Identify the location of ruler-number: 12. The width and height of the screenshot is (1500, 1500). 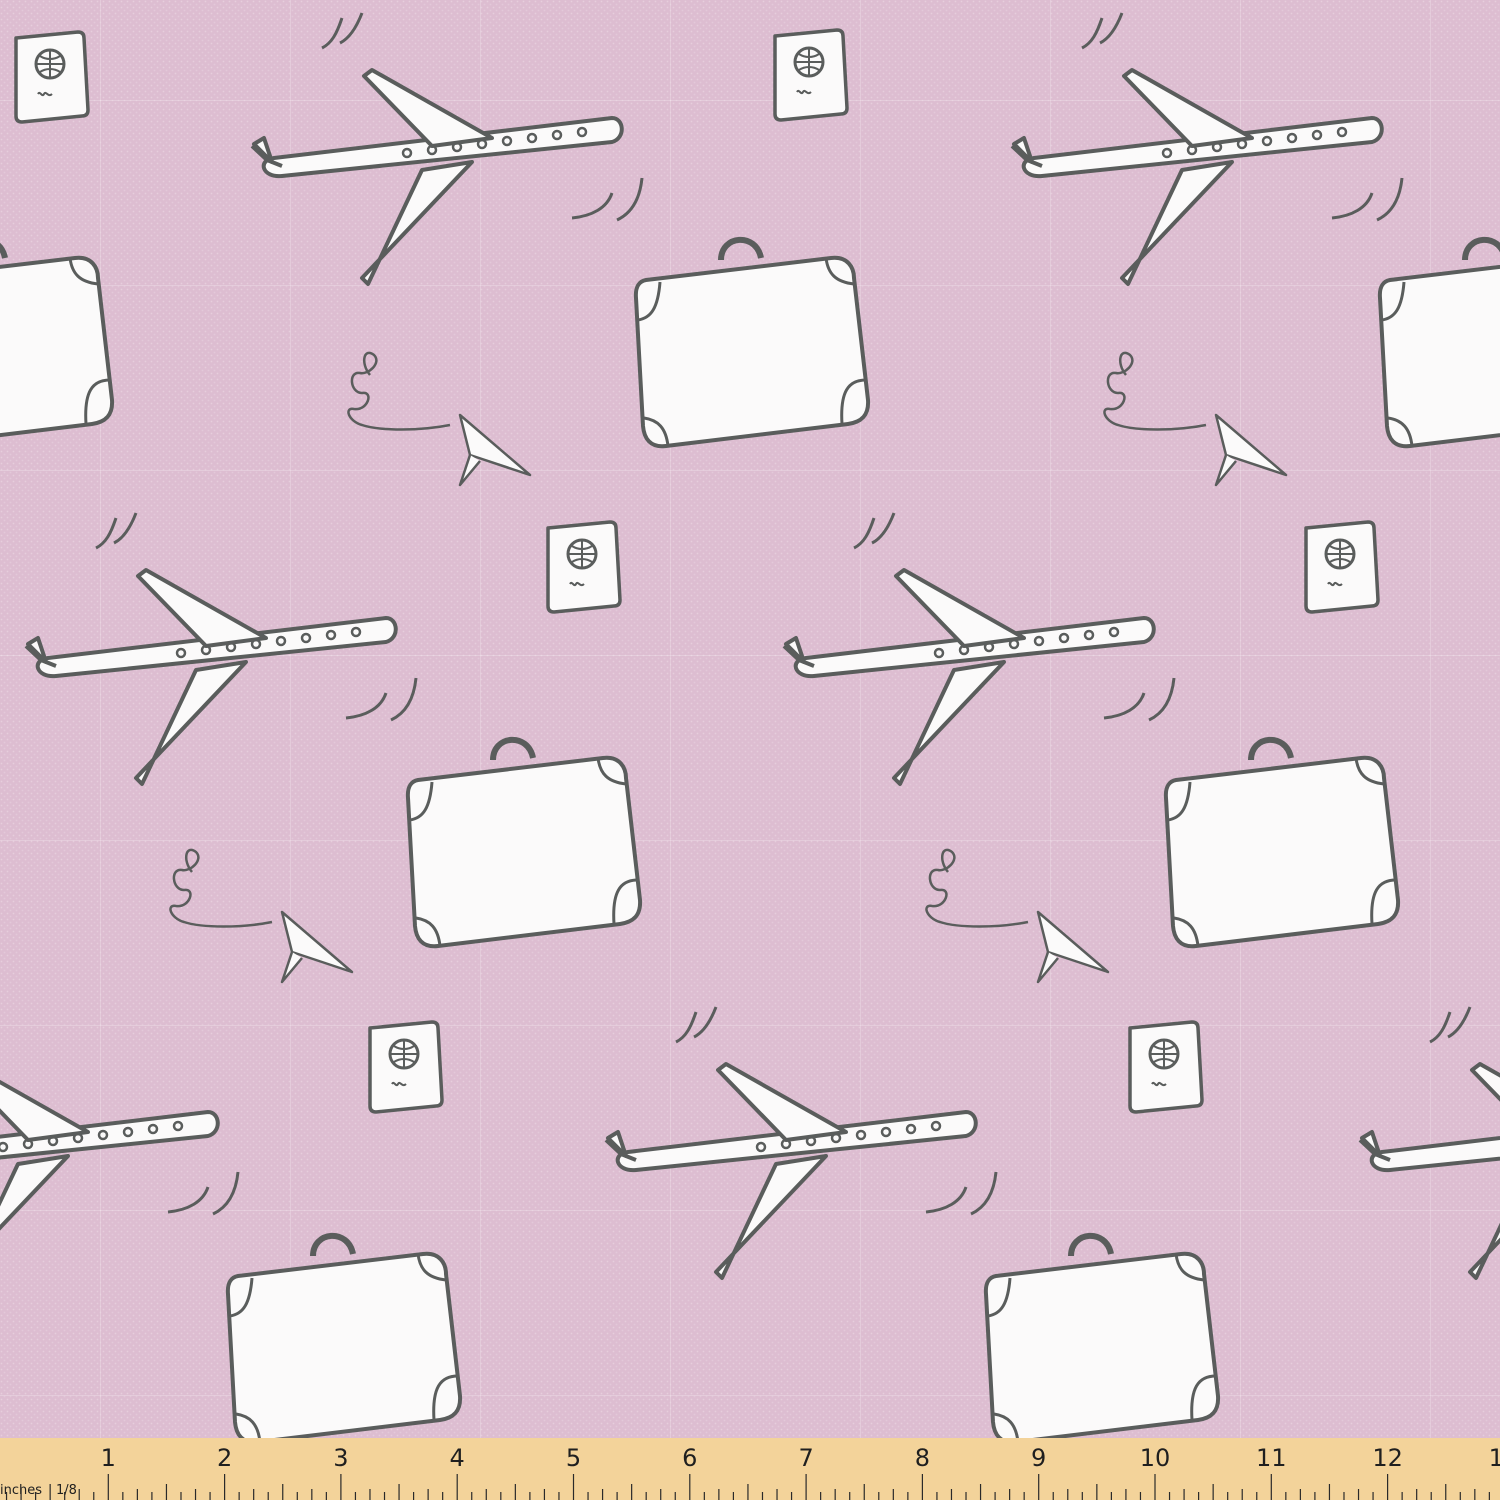
(1387, 1458).